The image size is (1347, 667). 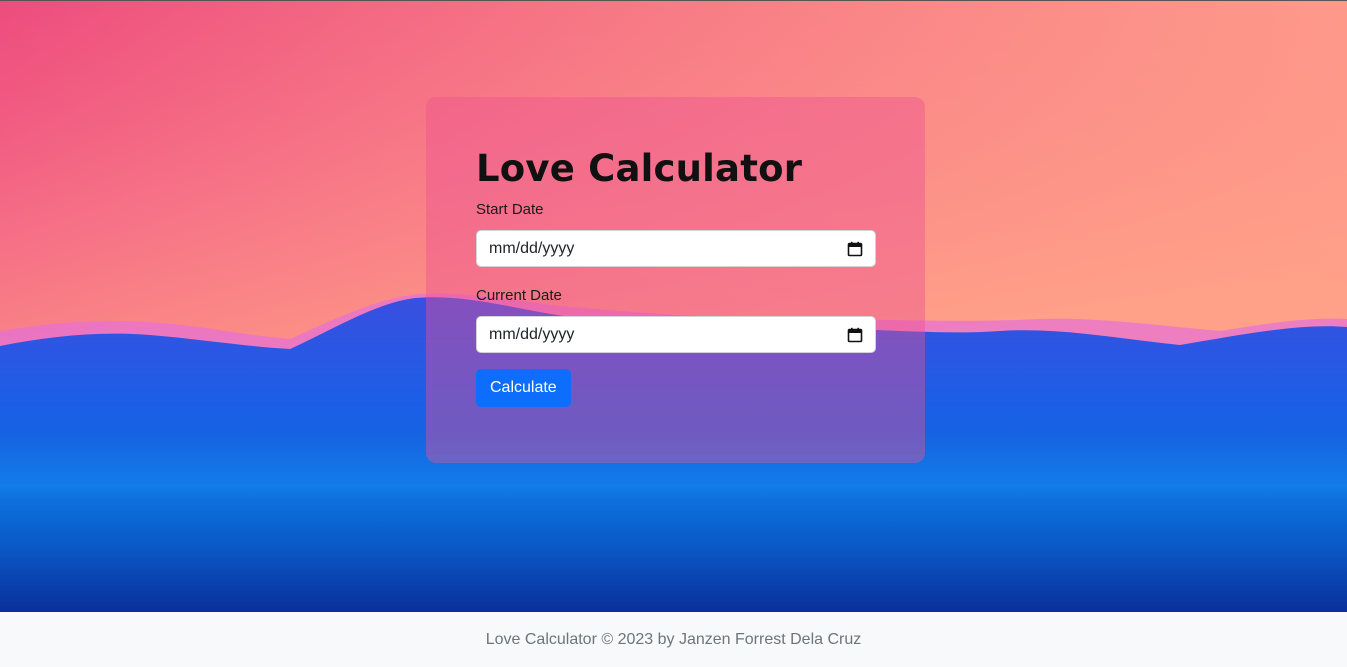 I want to click on start-date-label: Start Date, so click(x=510, y=209).